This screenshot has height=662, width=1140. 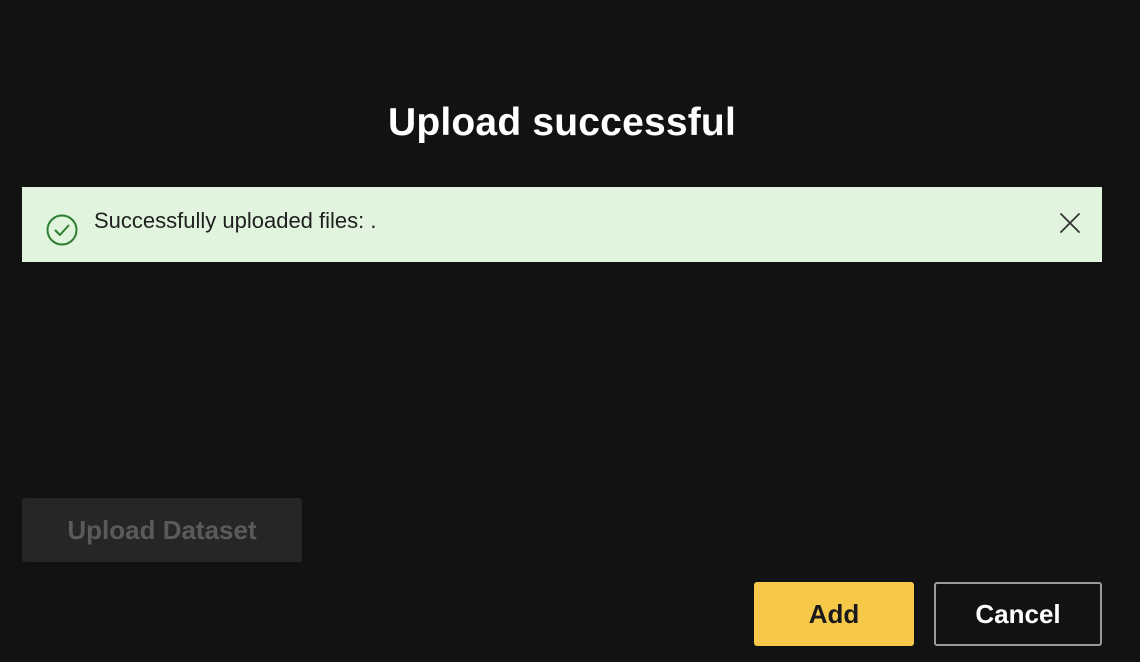 What do you see at coordinates (1070, 226) in the screenshot?
I see `close-icon` at bounding box center [1070, 226].